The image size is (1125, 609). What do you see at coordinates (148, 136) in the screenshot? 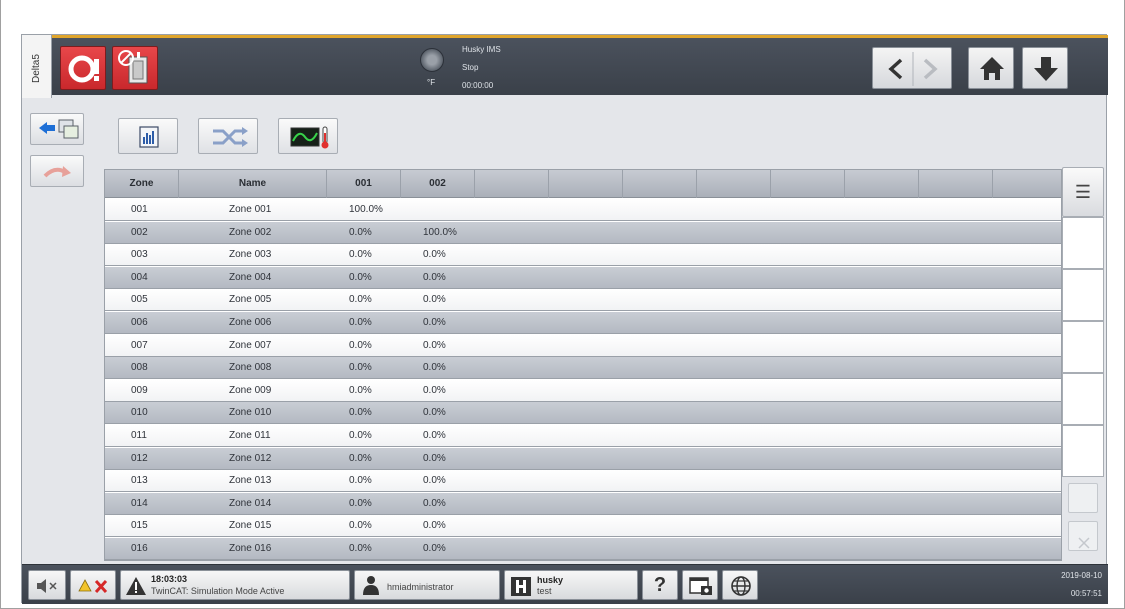
I see `bar-chart-view-button` at bounding box center [148, 136].